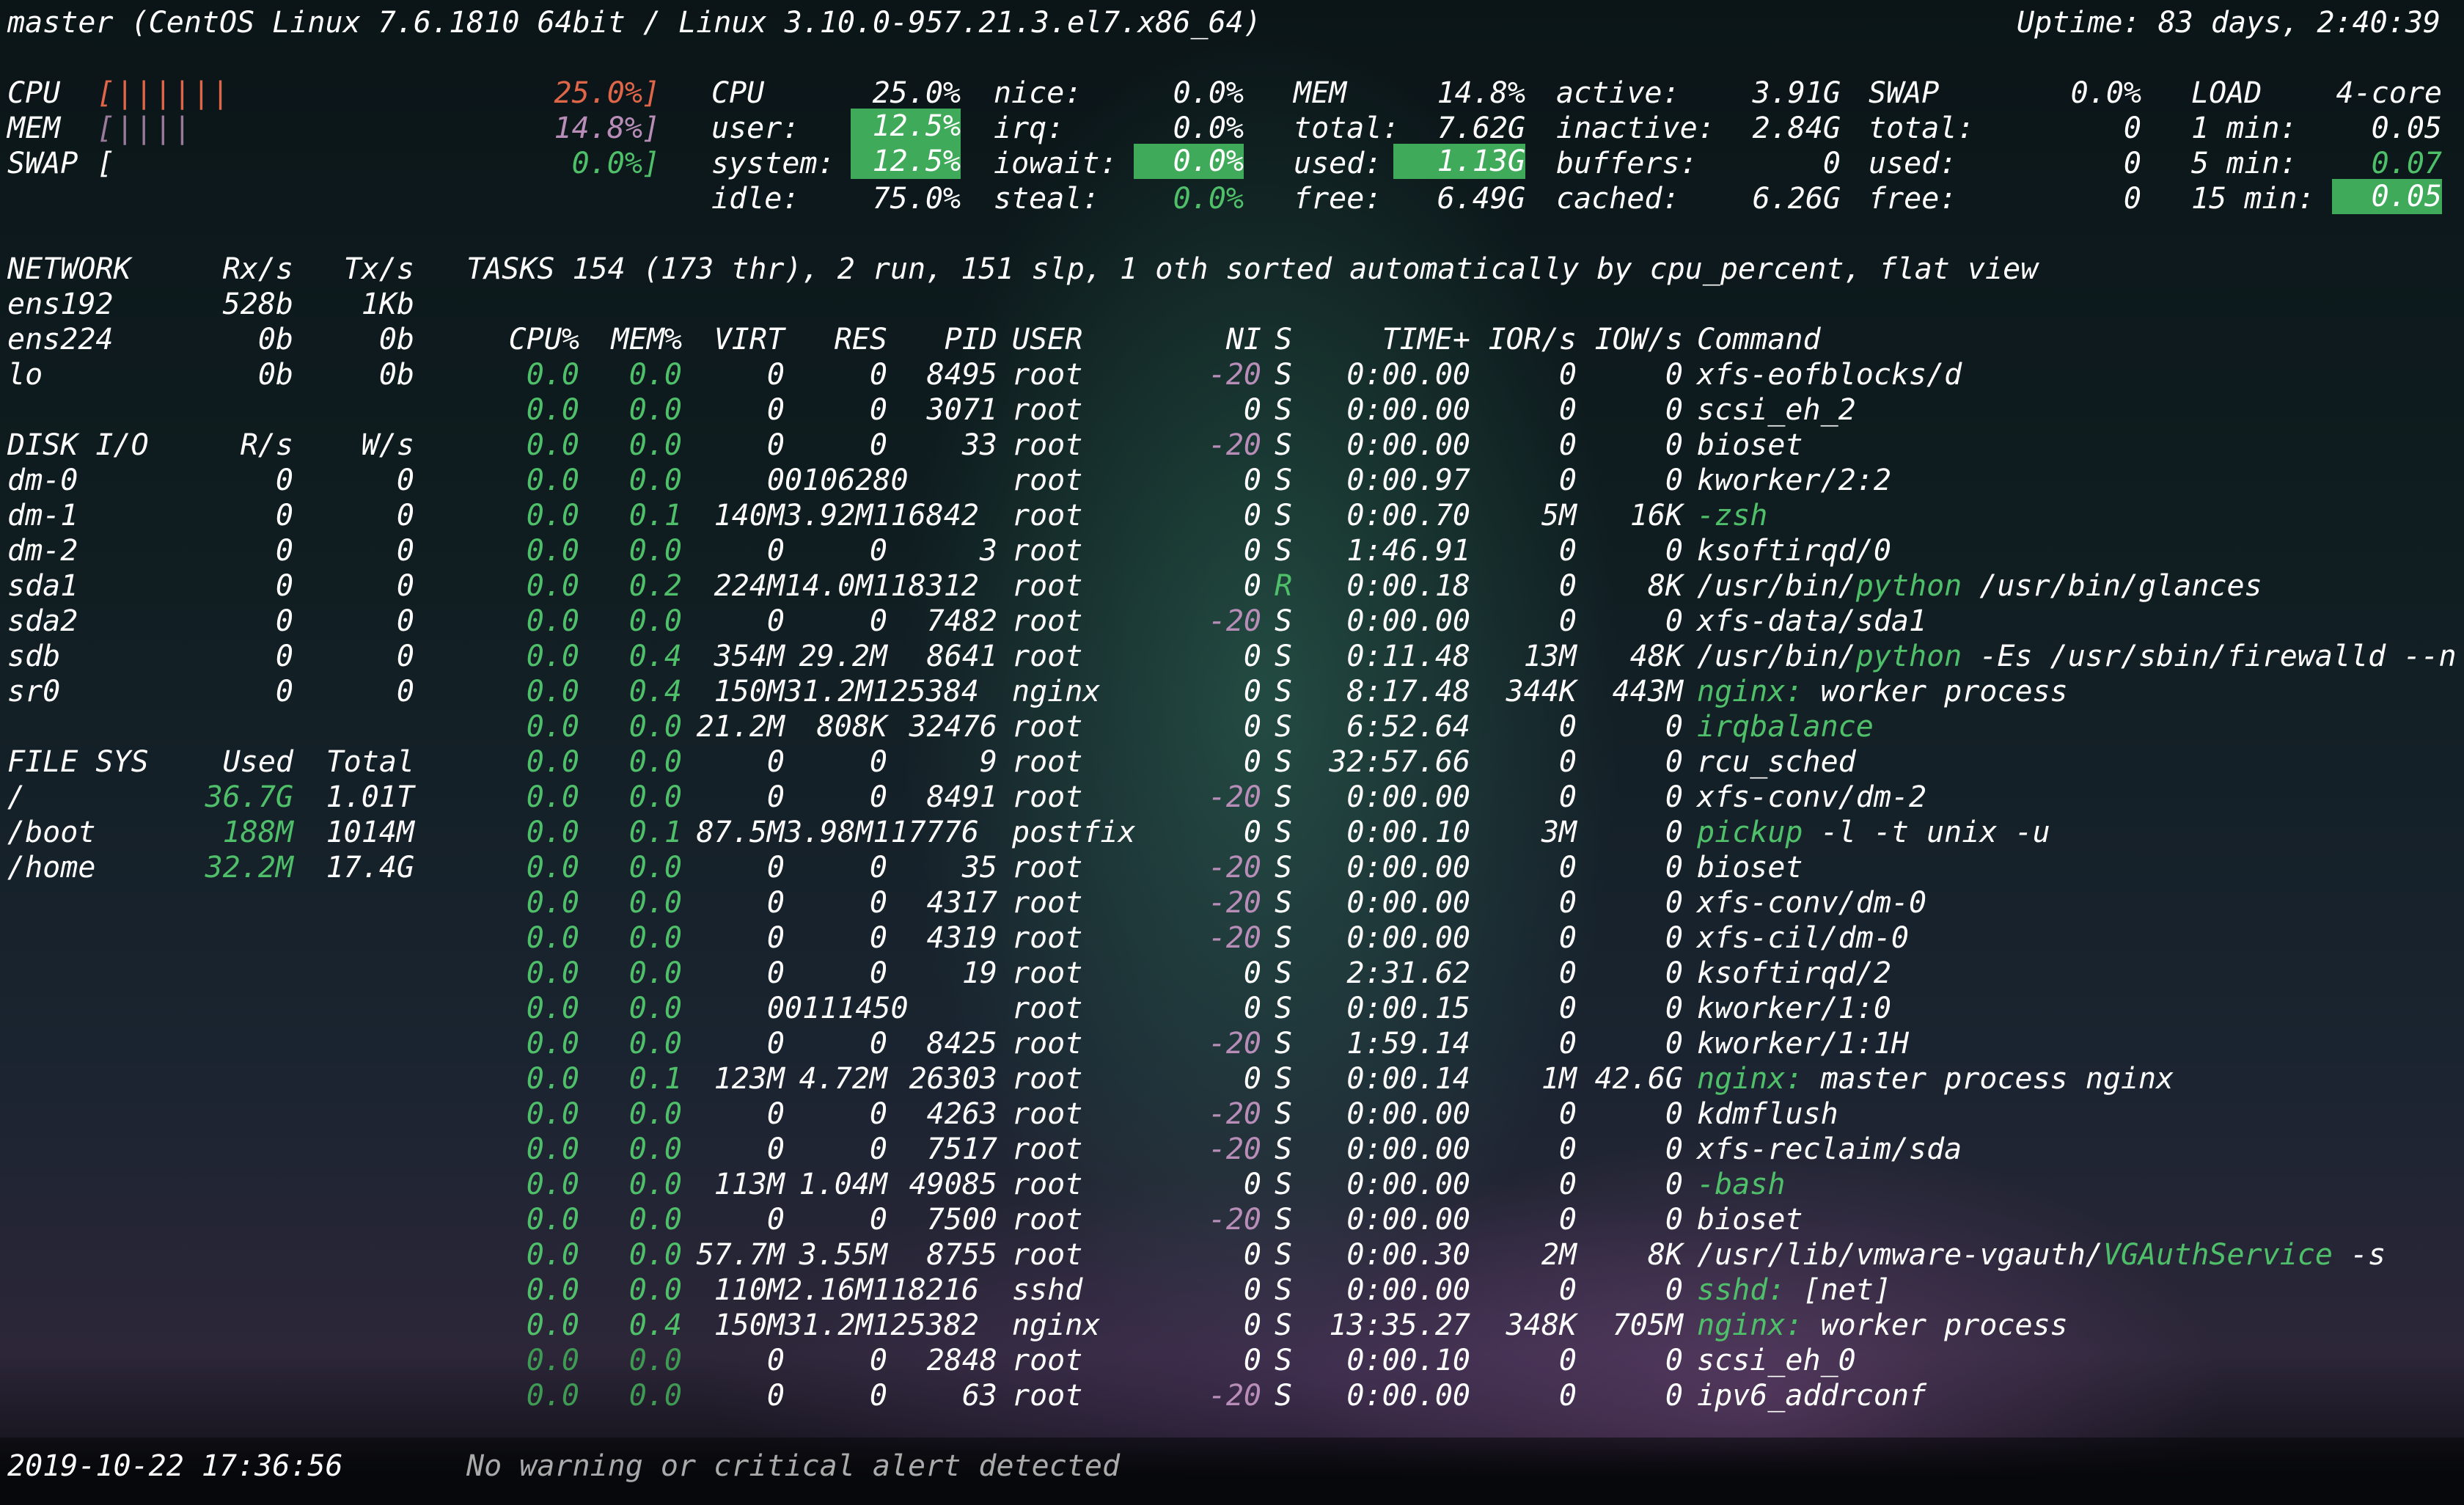 The image size is (2464, 1505). Describe the element at coordinates (1047, 1290) in the screenshot. I see `cell-user: sshd` at that location.